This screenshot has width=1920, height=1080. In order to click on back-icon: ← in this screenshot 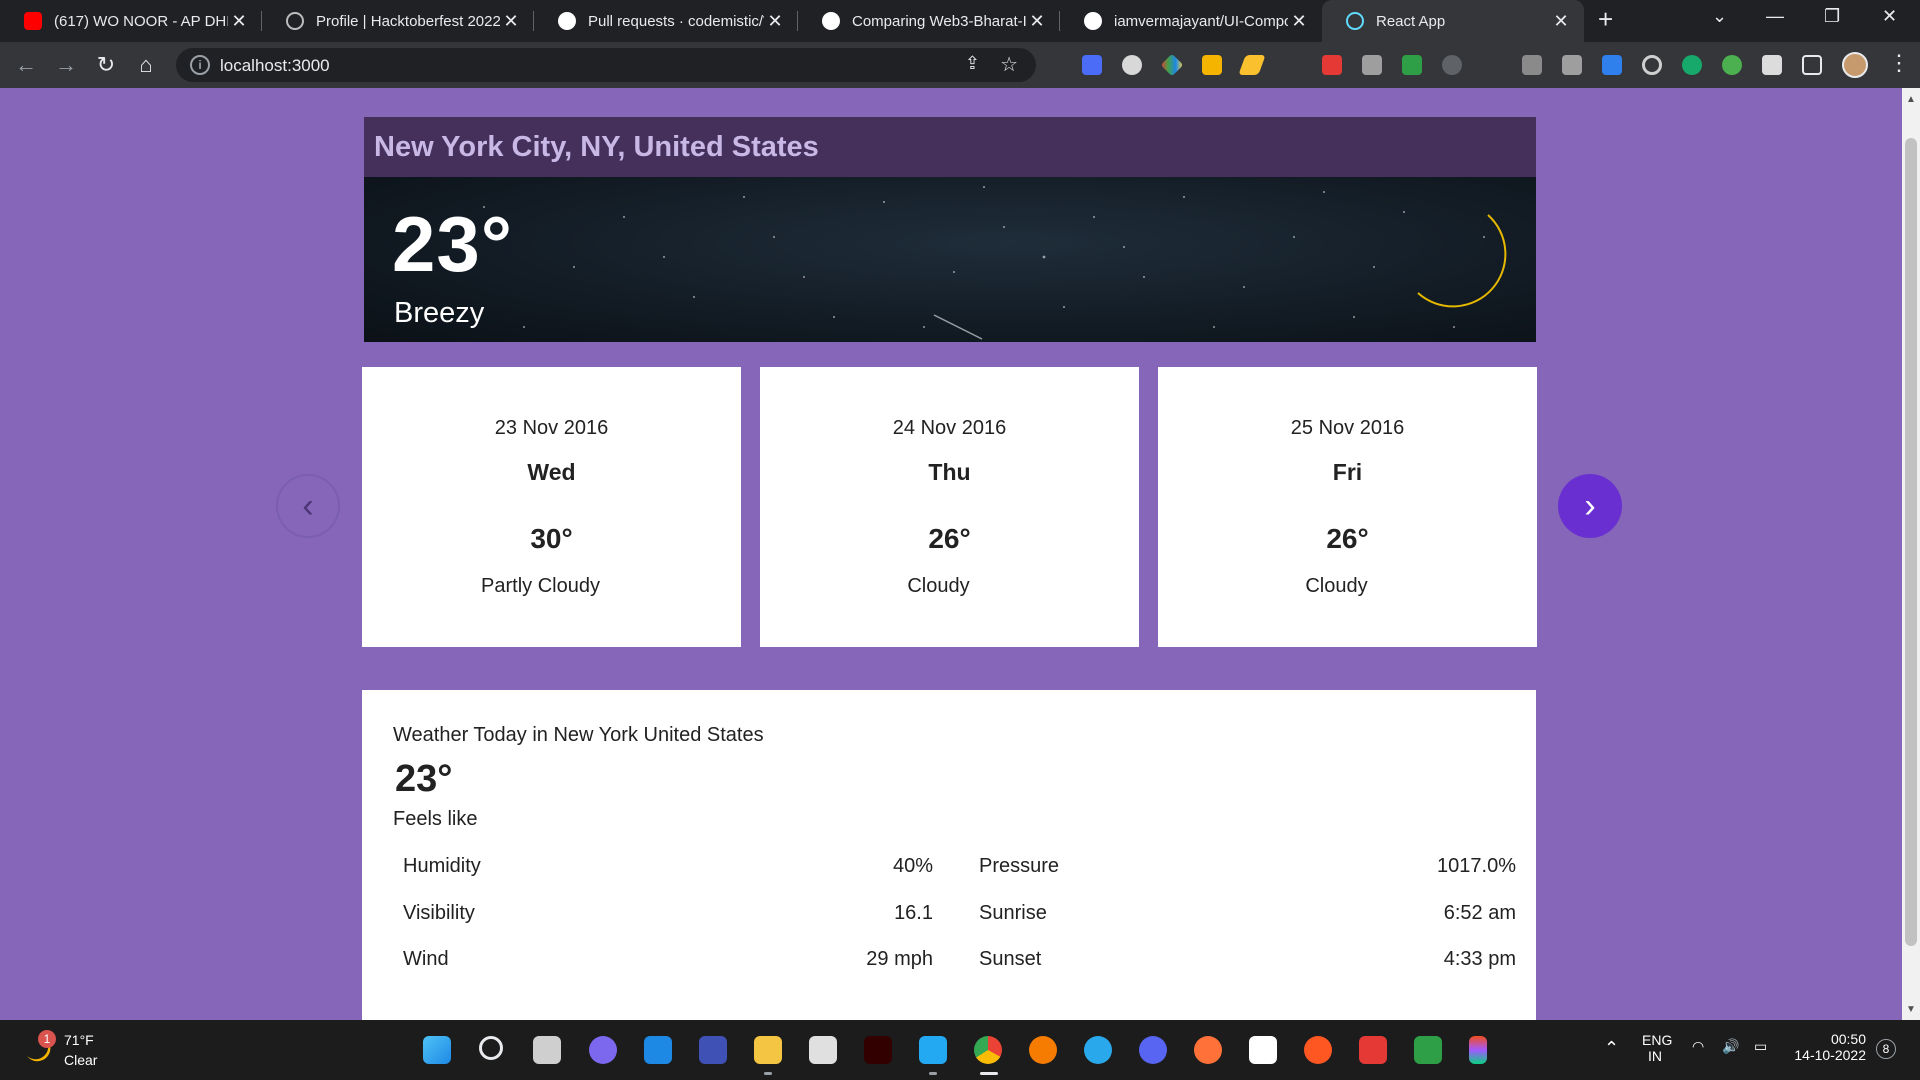, I will do `click(26, 65)`.